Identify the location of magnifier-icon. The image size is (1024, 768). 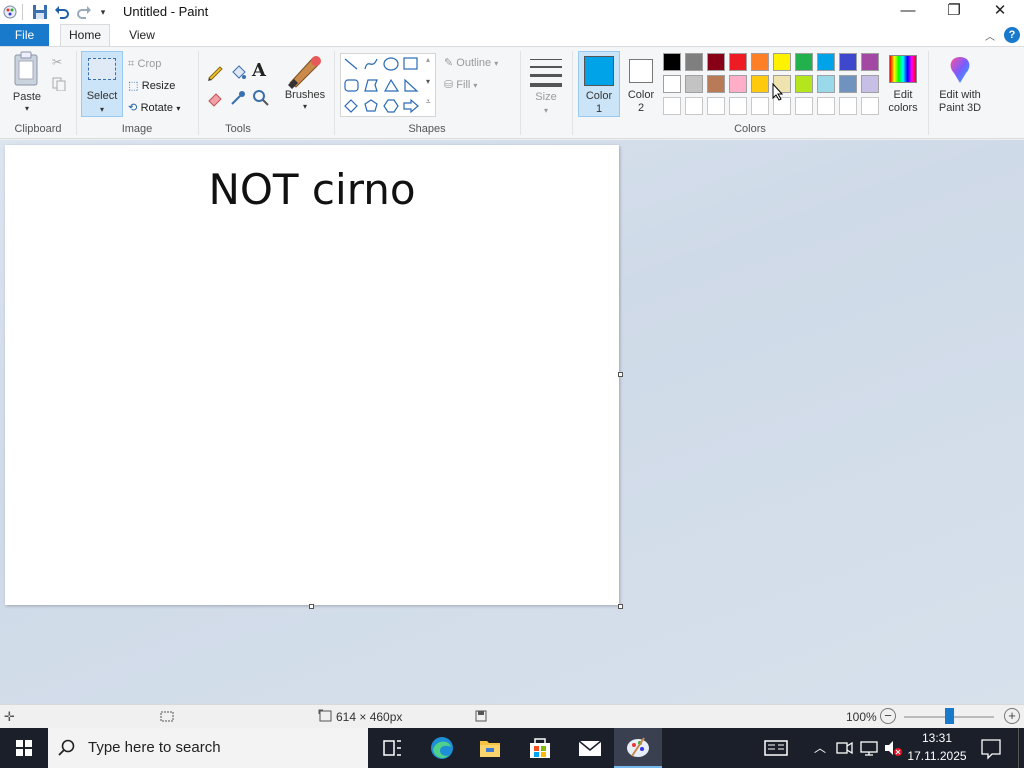
(261, 98).